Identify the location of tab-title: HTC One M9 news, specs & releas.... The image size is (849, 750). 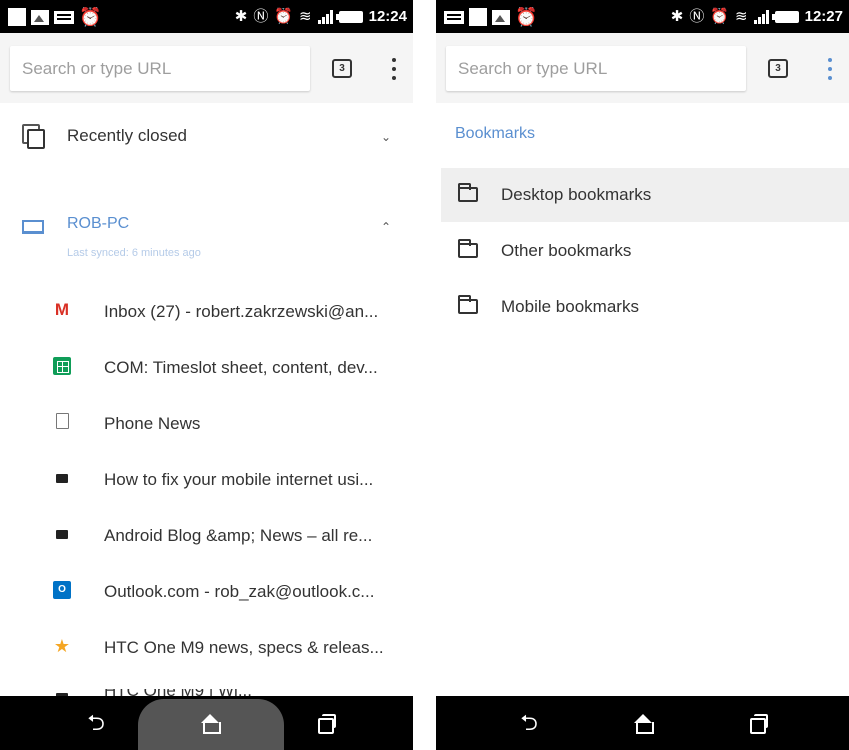
(244, 647).